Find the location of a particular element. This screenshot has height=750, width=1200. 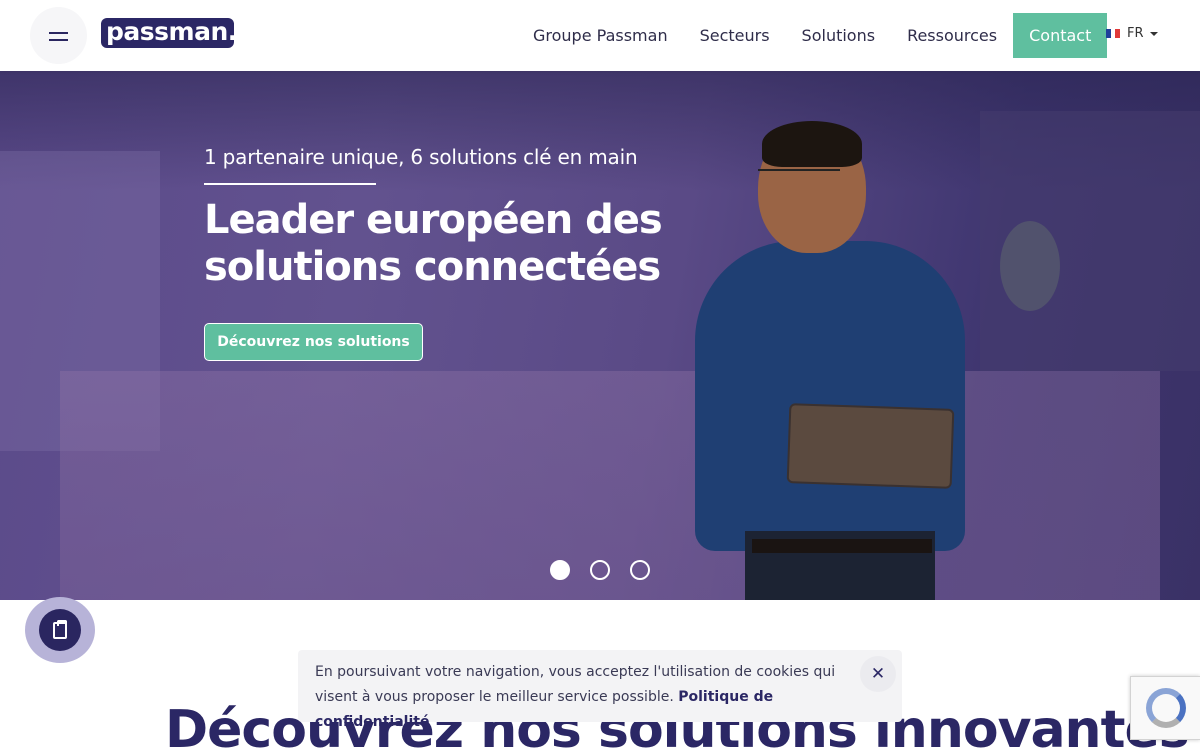

hero-divider is located at coordinates (290, 184).